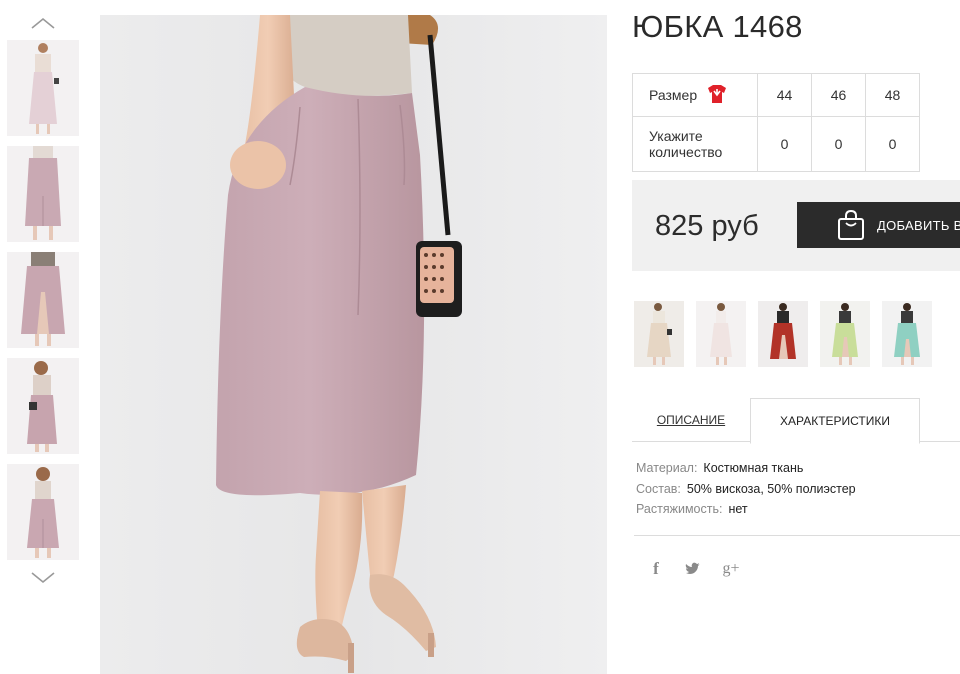  What do you see at coordinates (784, 144) in the screenshot?
I see `quantity-input-44: 0` at bounding box center [784, 144].